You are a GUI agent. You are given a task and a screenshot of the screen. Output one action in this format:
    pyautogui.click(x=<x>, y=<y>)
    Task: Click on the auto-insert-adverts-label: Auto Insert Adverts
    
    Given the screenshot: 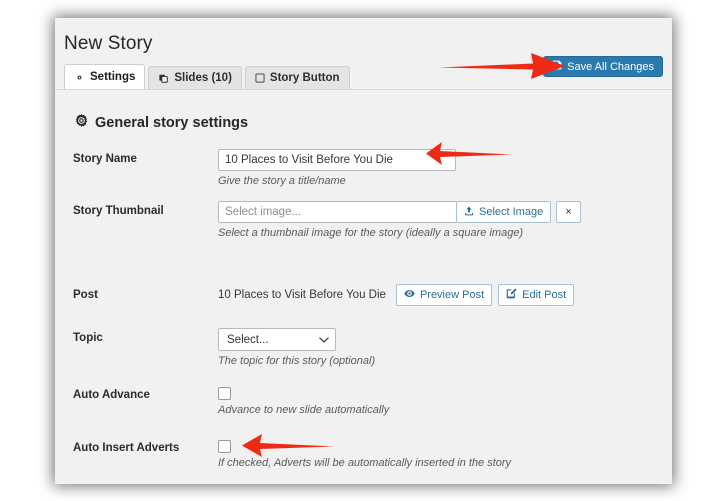 What is the action you would take?
    pyautogui.click(x=126, y=448)
    